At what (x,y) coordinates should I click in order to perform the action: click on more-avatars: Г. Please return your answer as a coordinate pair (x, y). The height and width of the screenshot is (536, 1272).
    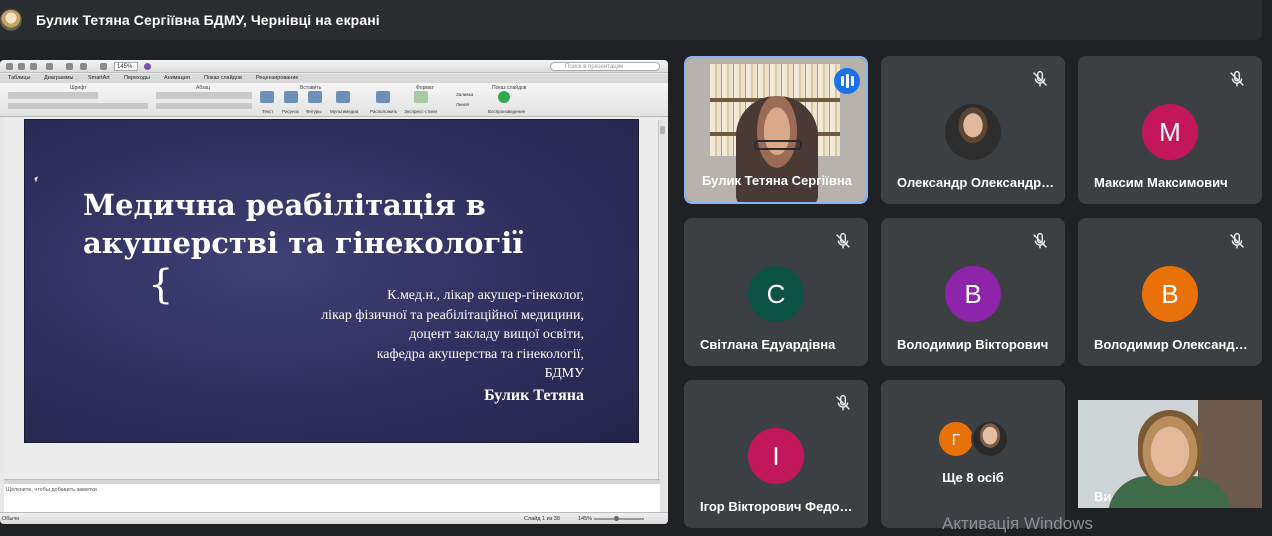
    Looking at the image, I should click on (975, 440).